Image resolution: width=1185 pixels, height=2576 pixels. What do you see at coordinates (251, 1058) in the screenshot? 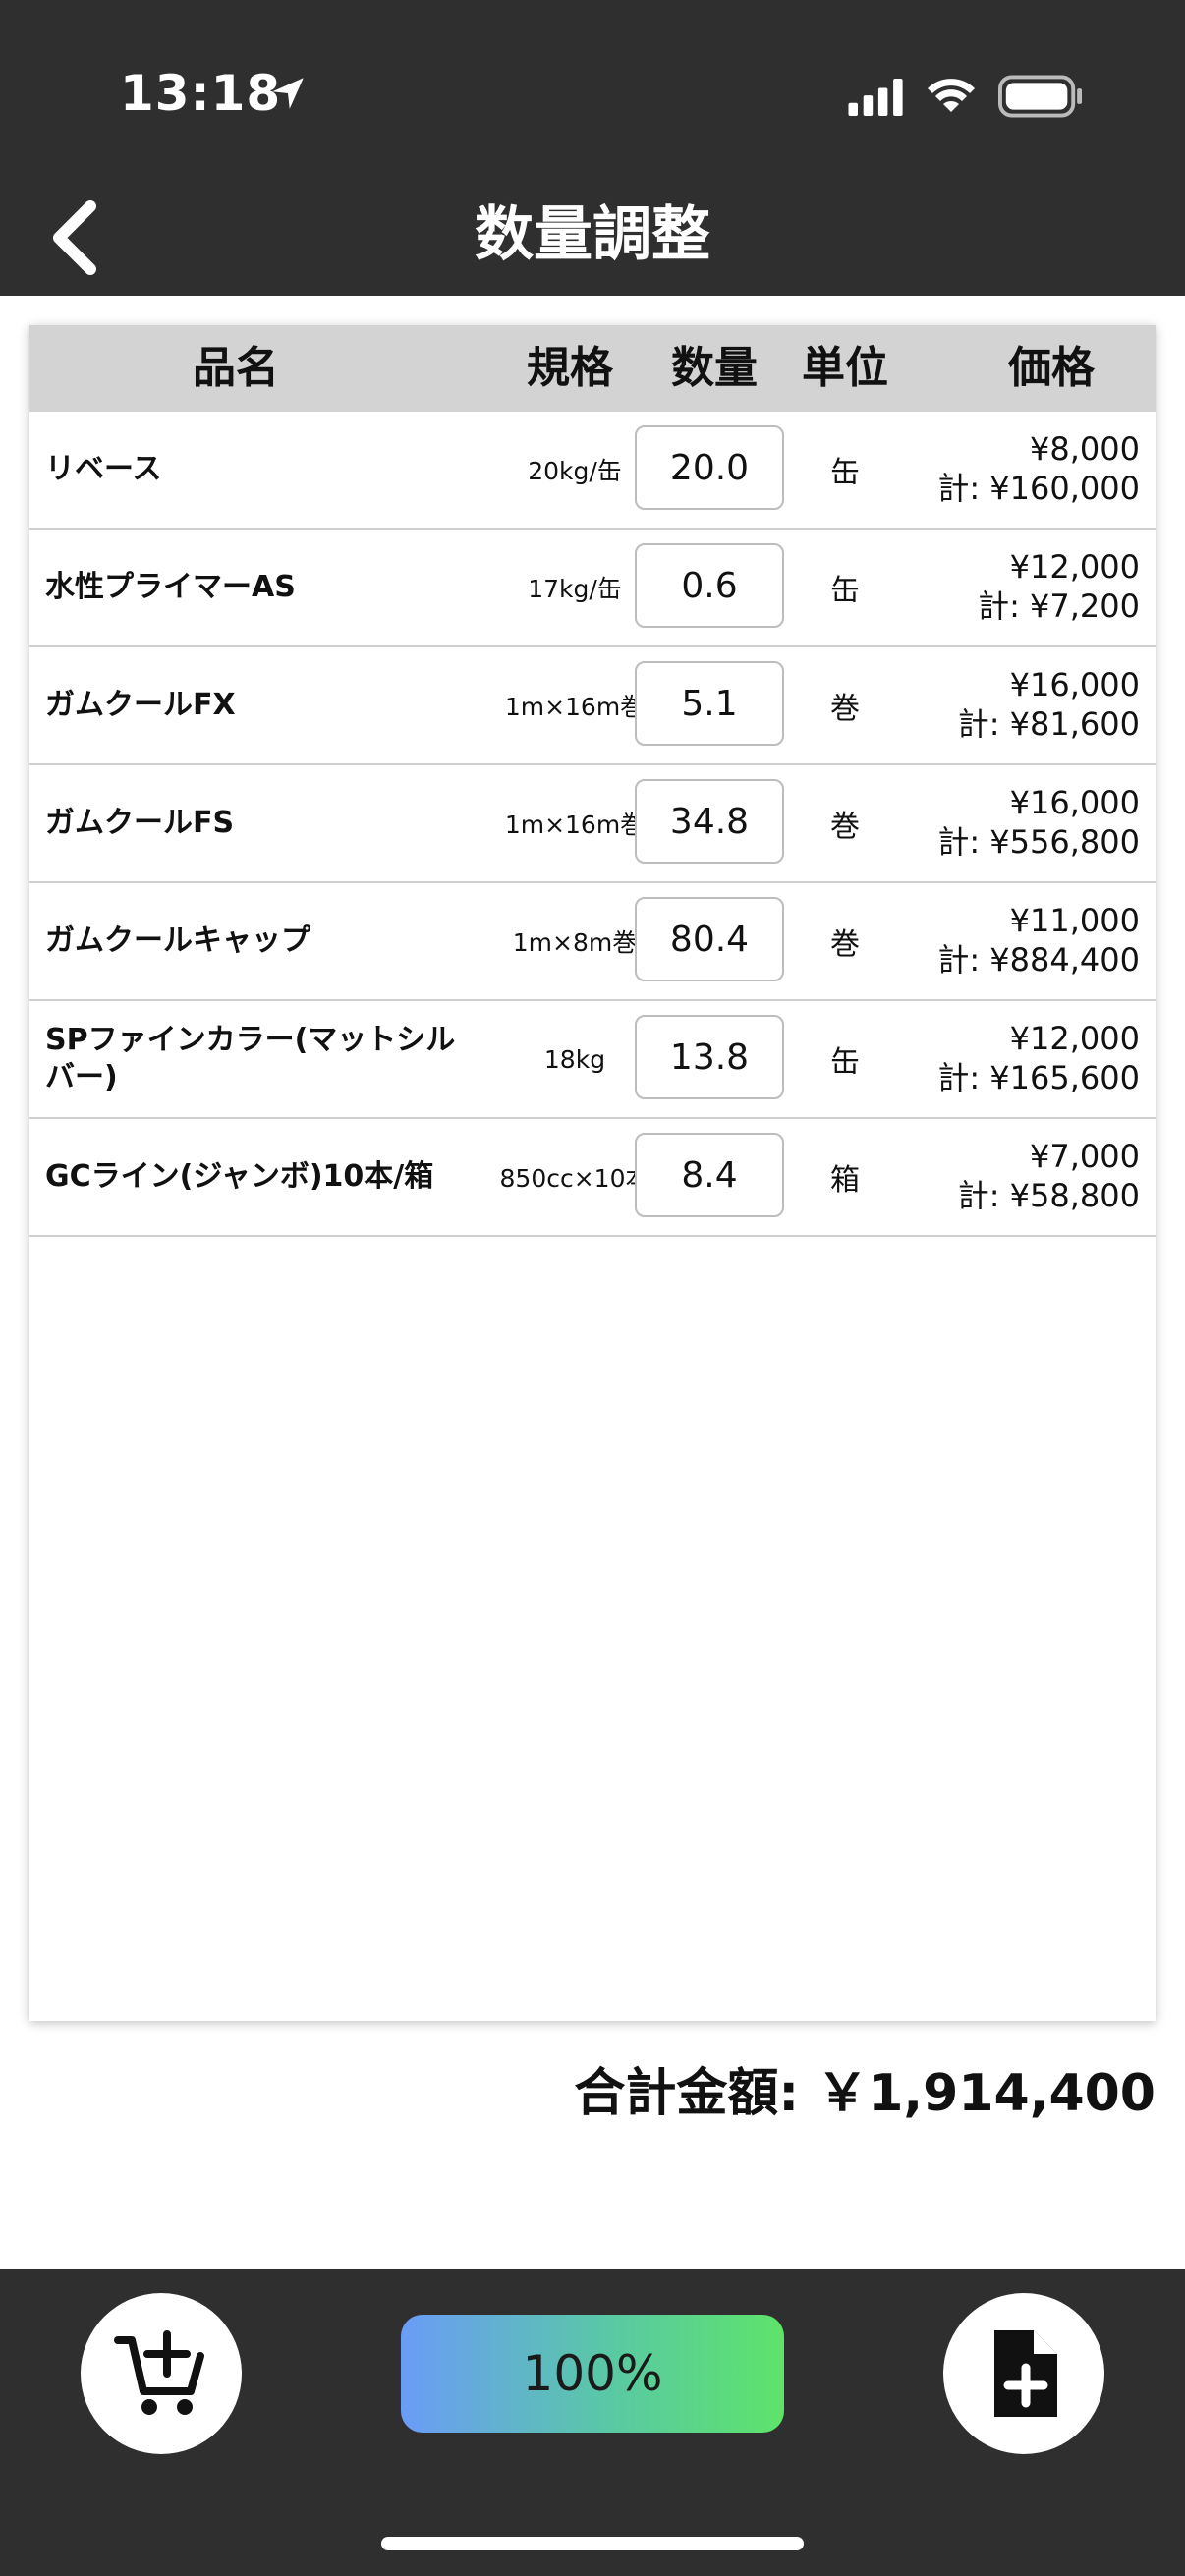
I see `item-name: SPファインカラー(マットシルバー)` at bounding box center [251, 1058].